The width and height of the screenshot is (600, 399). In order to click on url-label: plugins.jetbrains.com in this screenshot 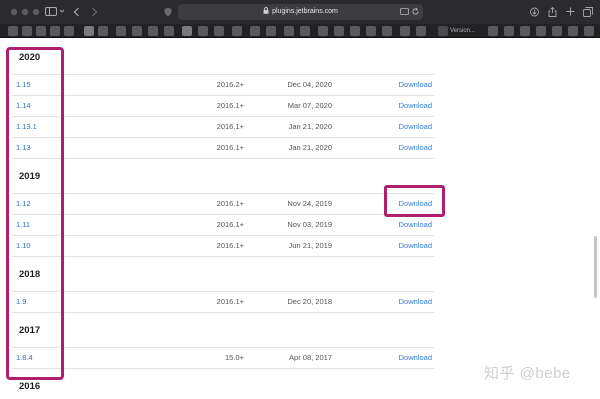, I will do `click(305, 11)`.